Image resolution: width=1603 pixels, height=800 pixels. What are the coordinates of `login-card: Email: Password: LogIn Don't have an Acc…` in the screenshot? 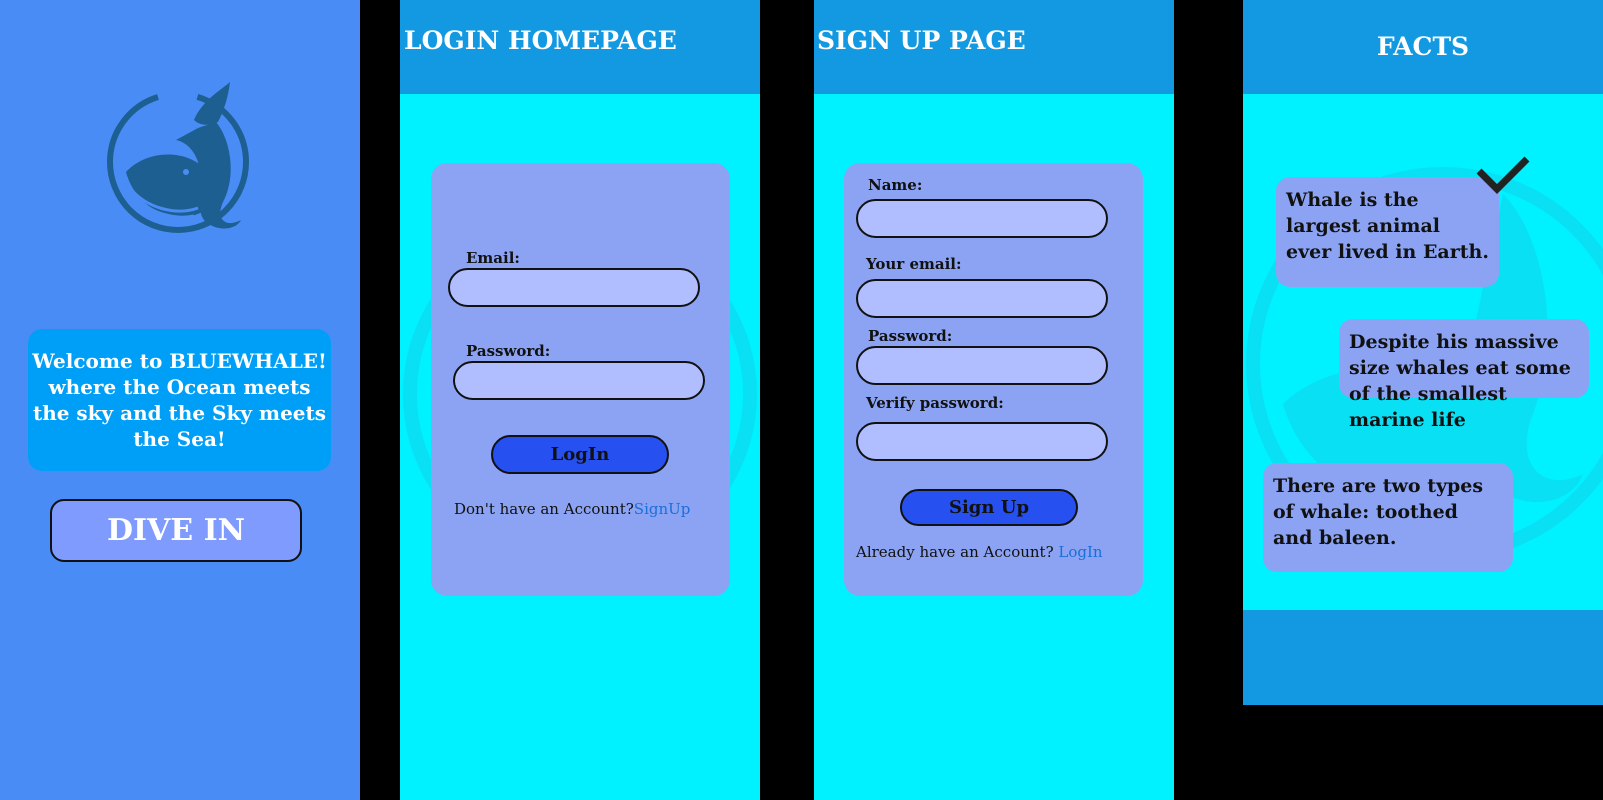 It's located at (580, 379).